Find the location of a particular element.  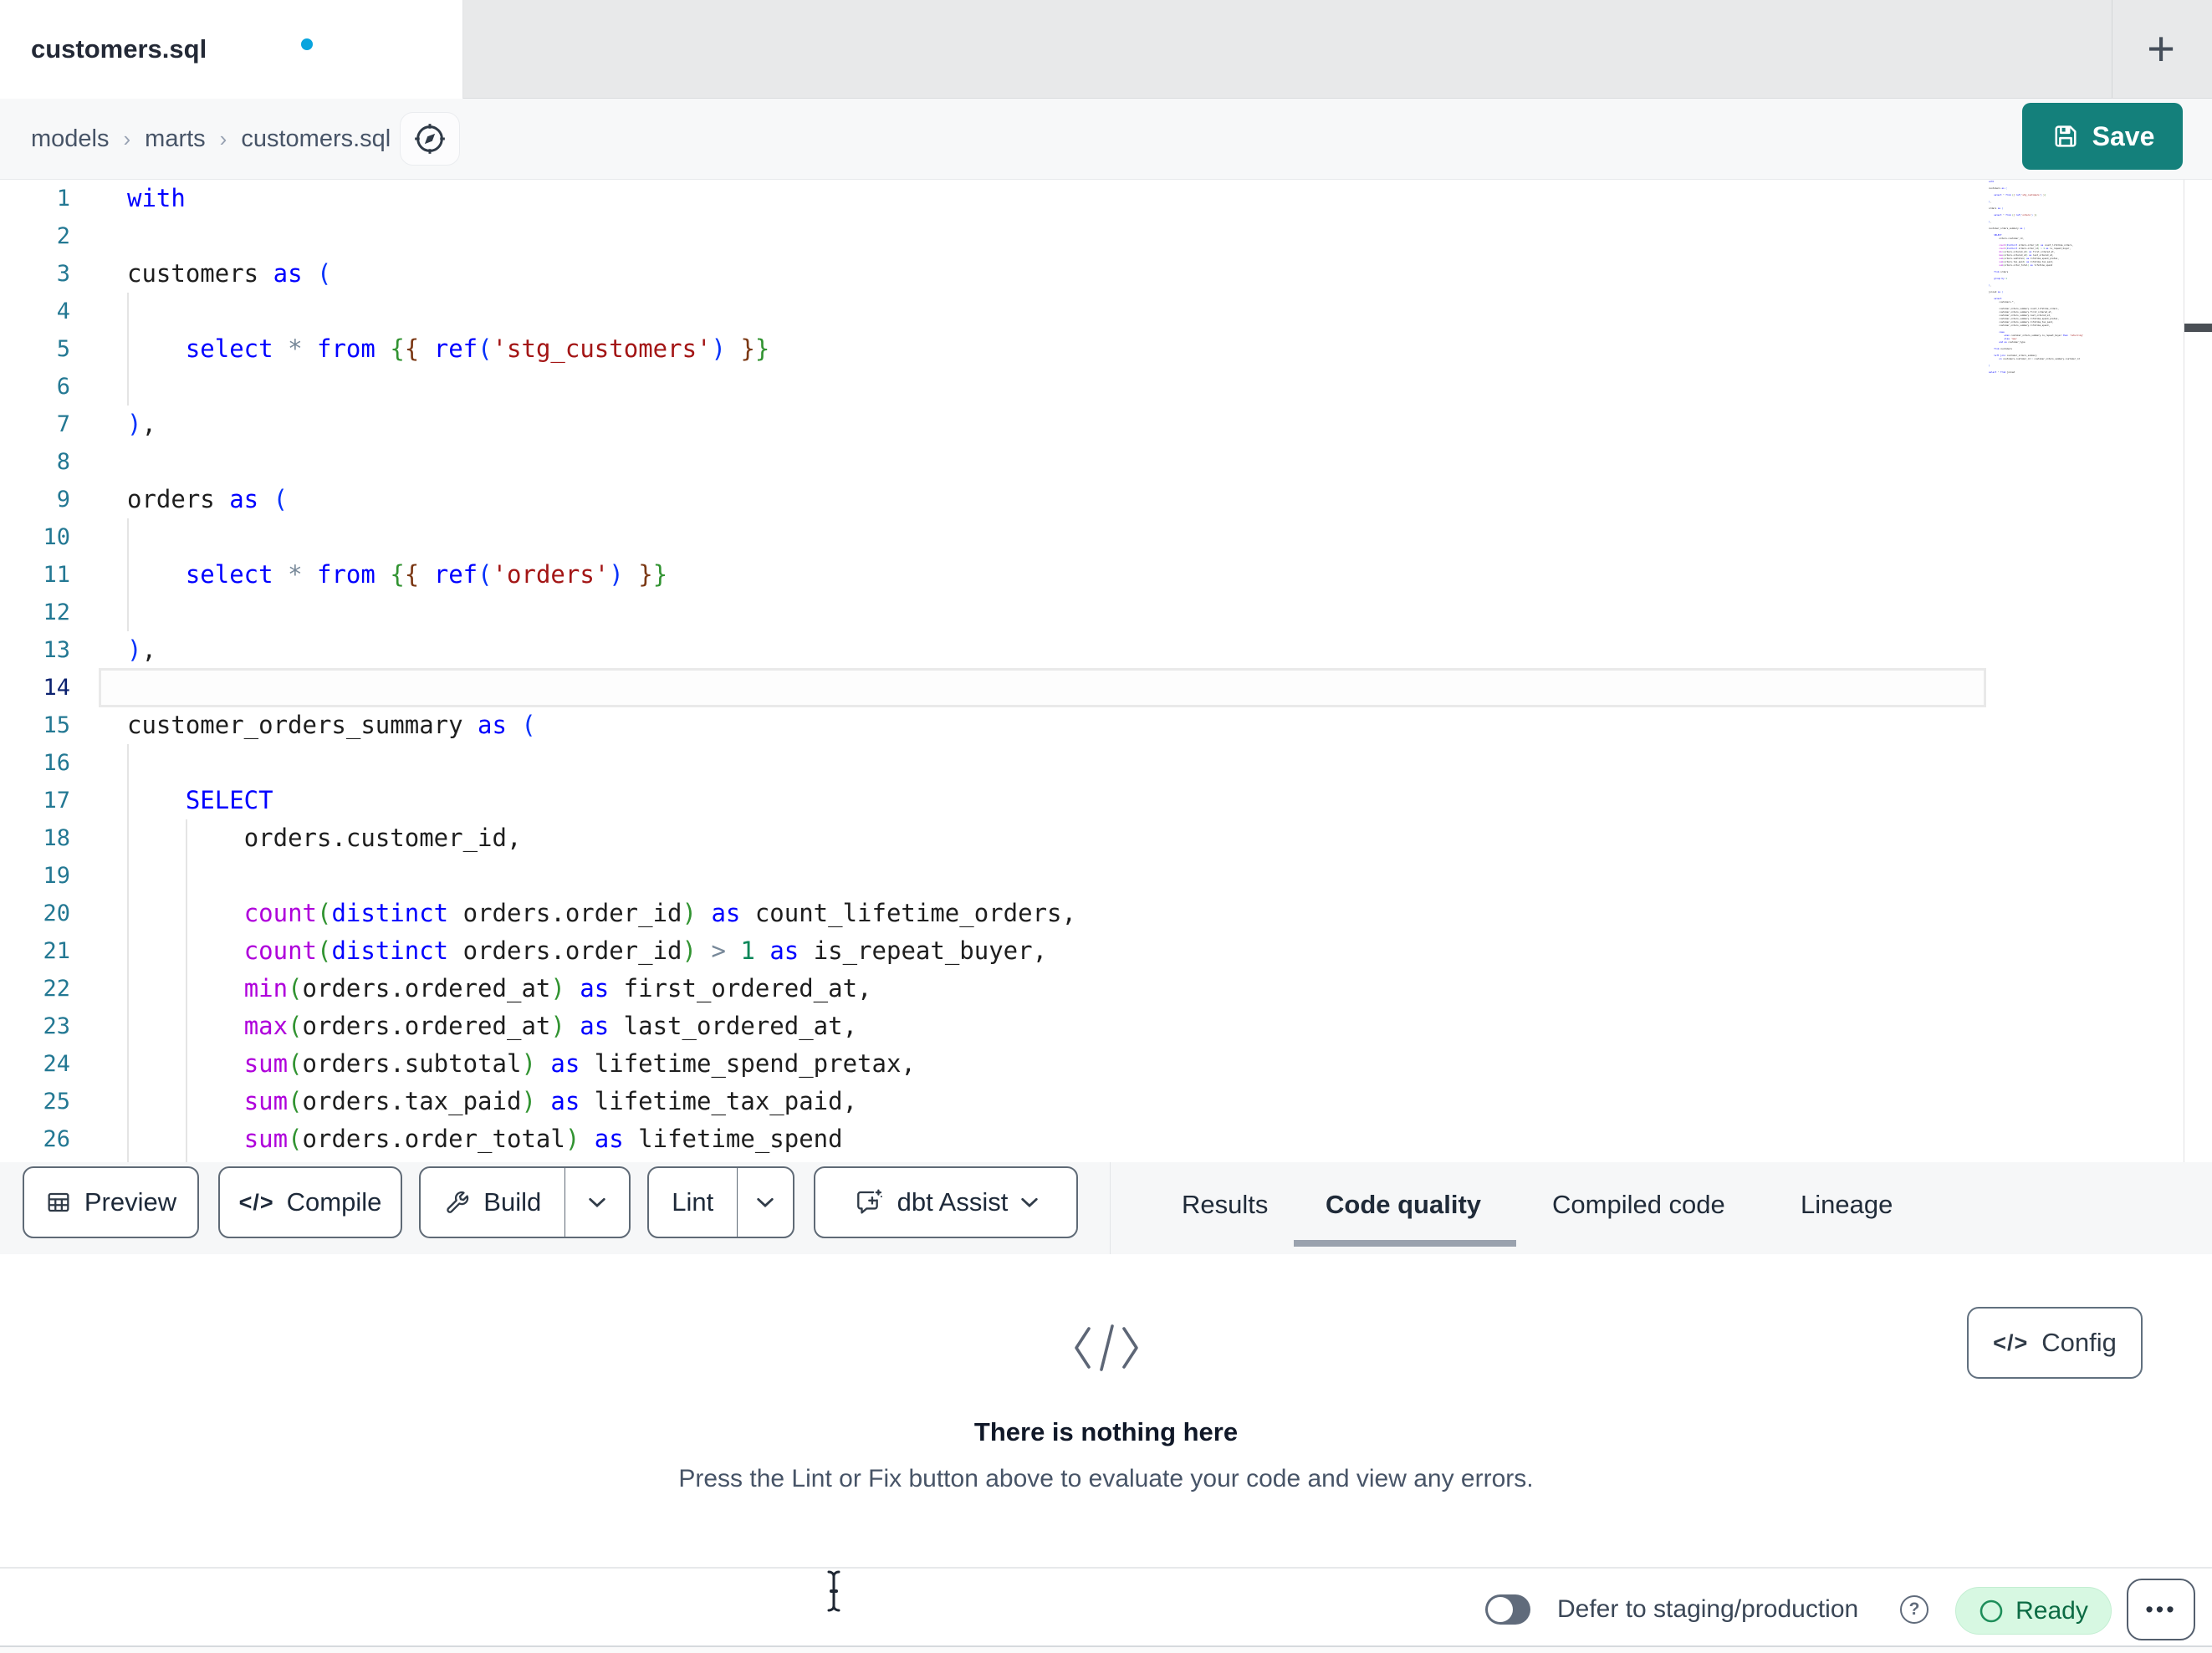

empty-state-title: There is nothing here is located at coordinates (1106, 1431).